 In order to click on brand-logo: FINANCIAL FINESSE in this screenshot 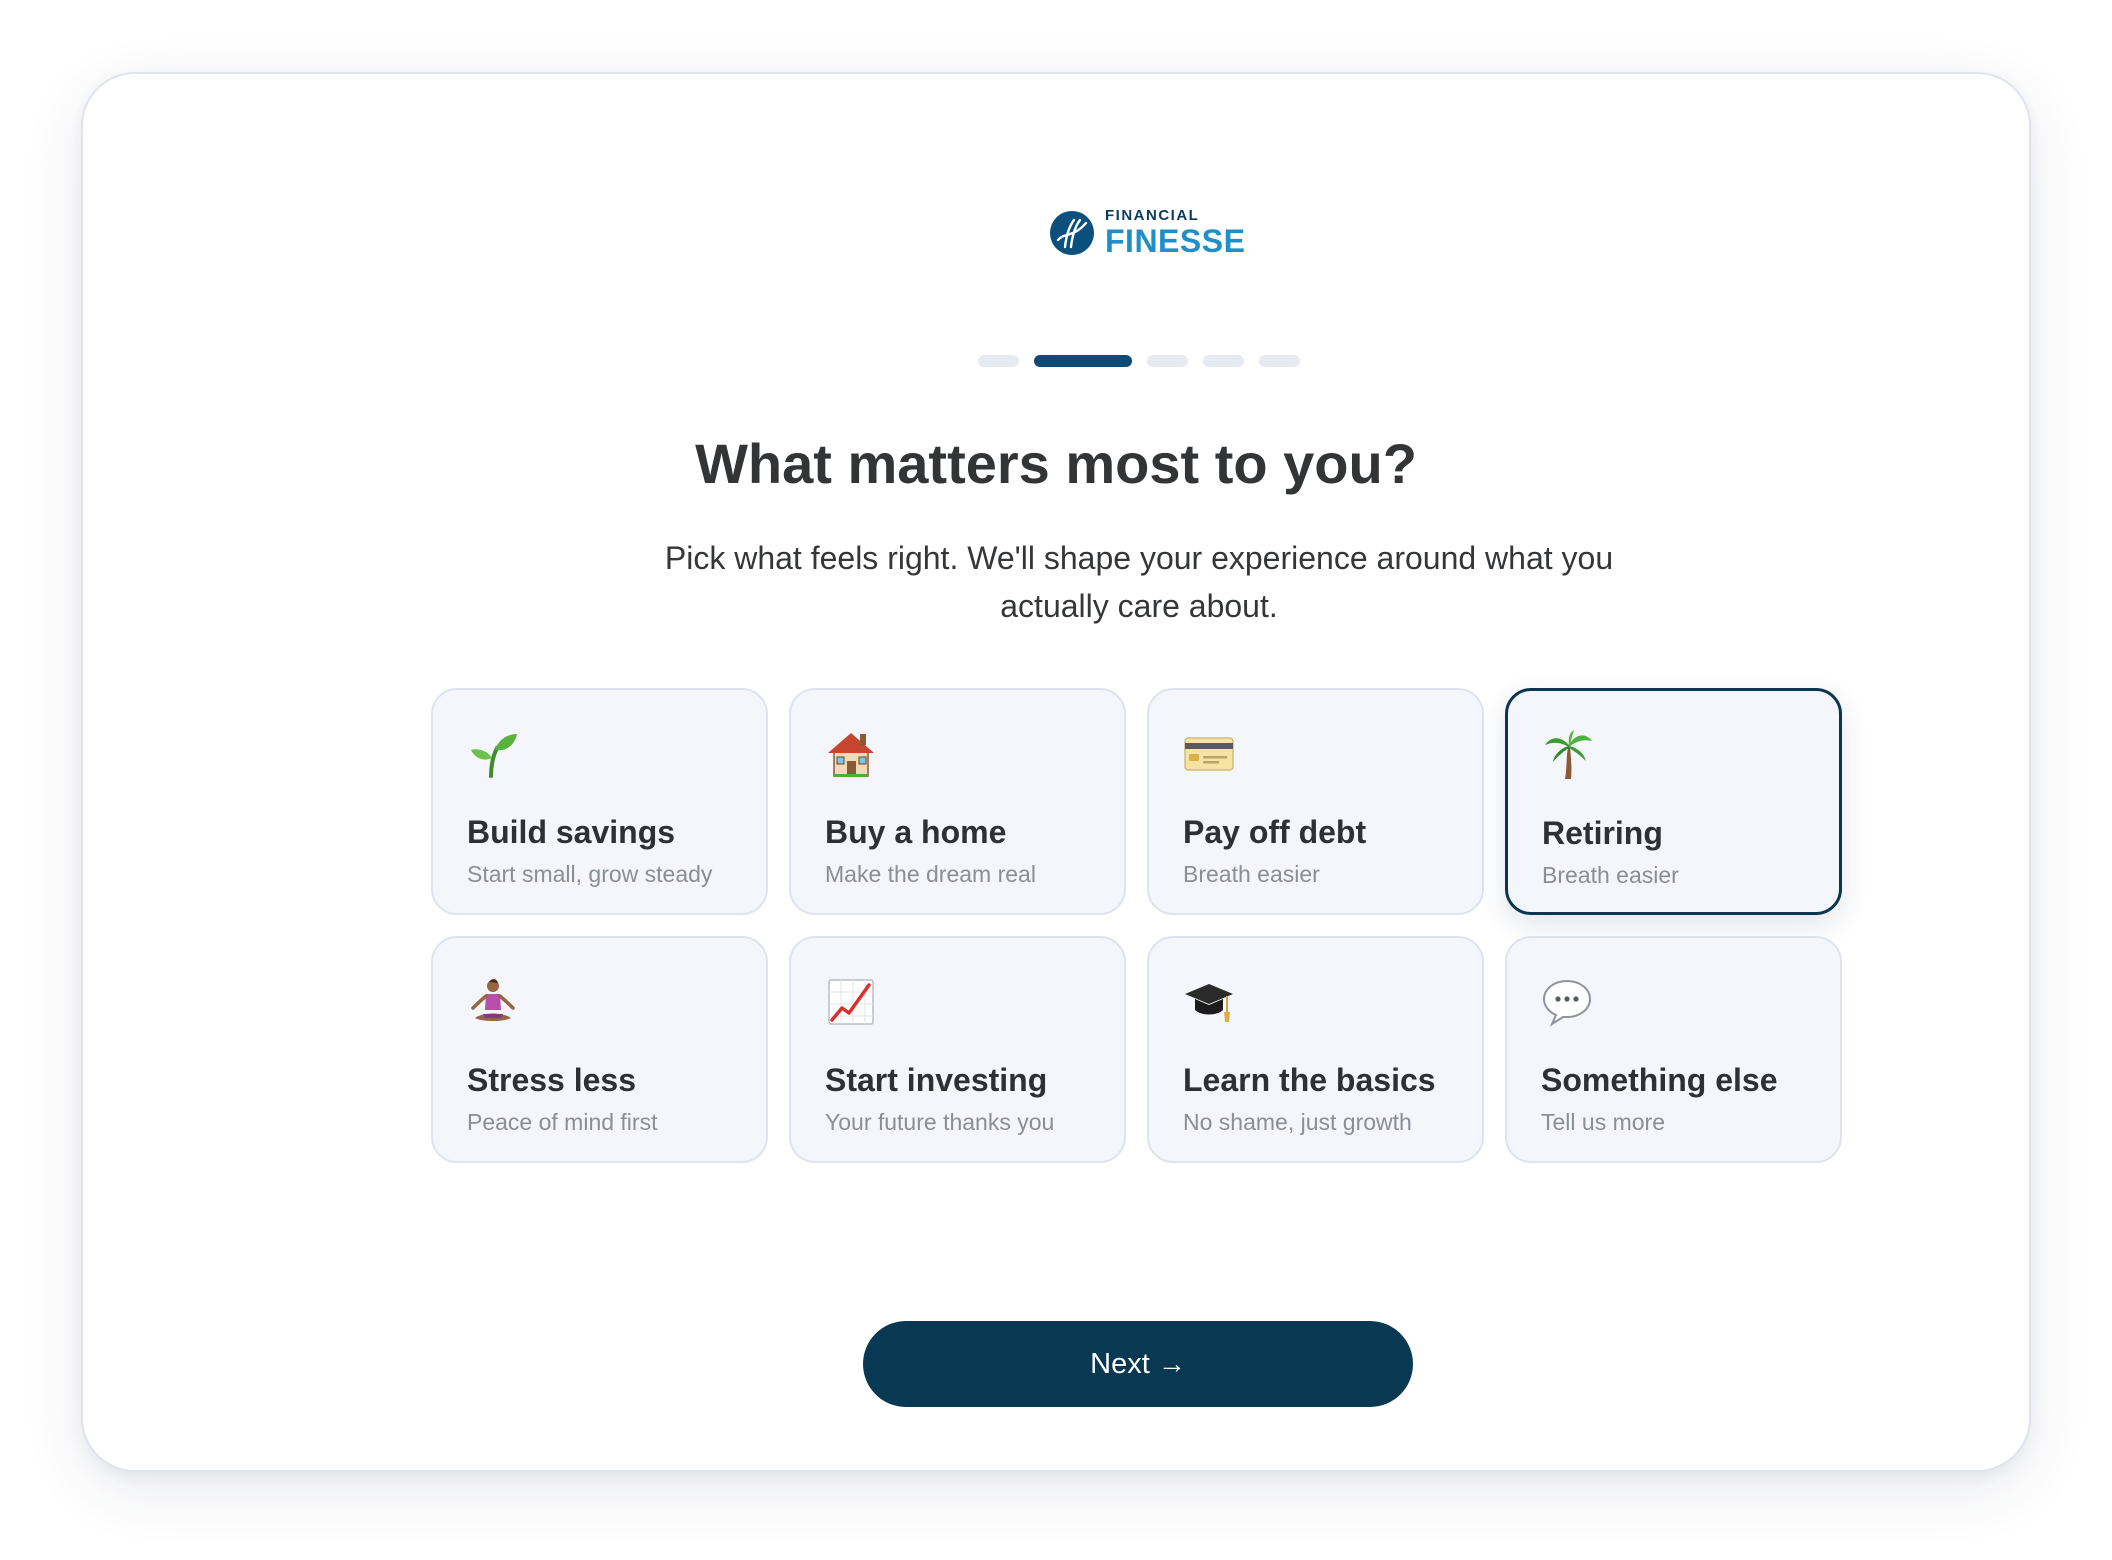, I will do `click(1147, 232)`.